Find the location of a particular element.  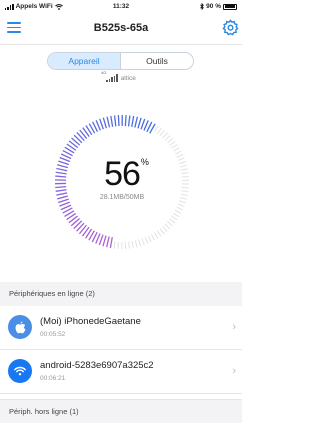

network-type: 4G is located at coordinates (104, 72).